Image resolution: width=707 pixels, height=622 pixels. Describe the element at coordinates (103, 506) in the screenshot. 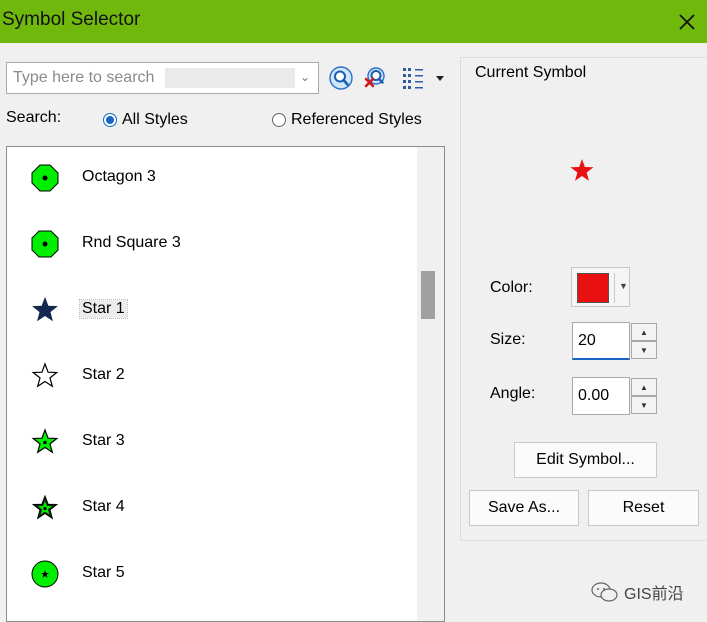

I see `list-item-label: Star 4` at that location.